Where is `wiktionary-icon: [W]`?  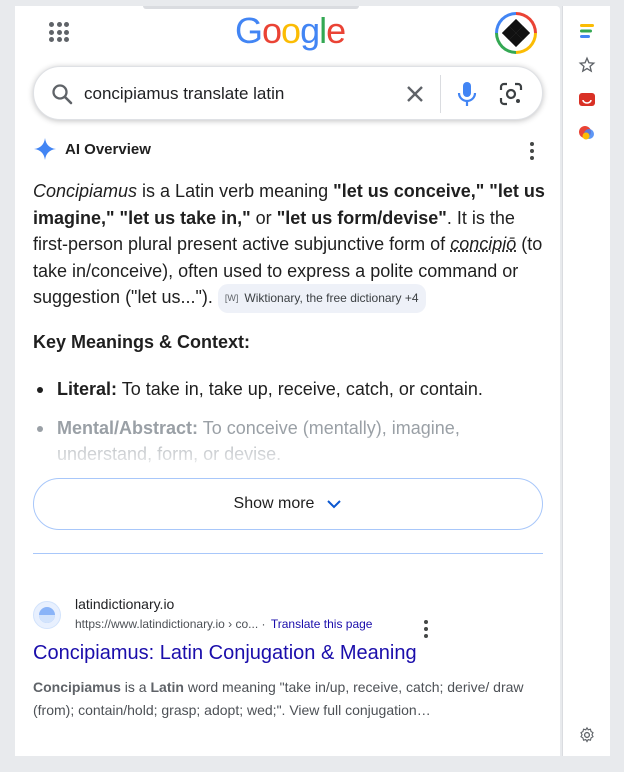 wiktionary-icon: [W] is located at coordinates (231, 298).